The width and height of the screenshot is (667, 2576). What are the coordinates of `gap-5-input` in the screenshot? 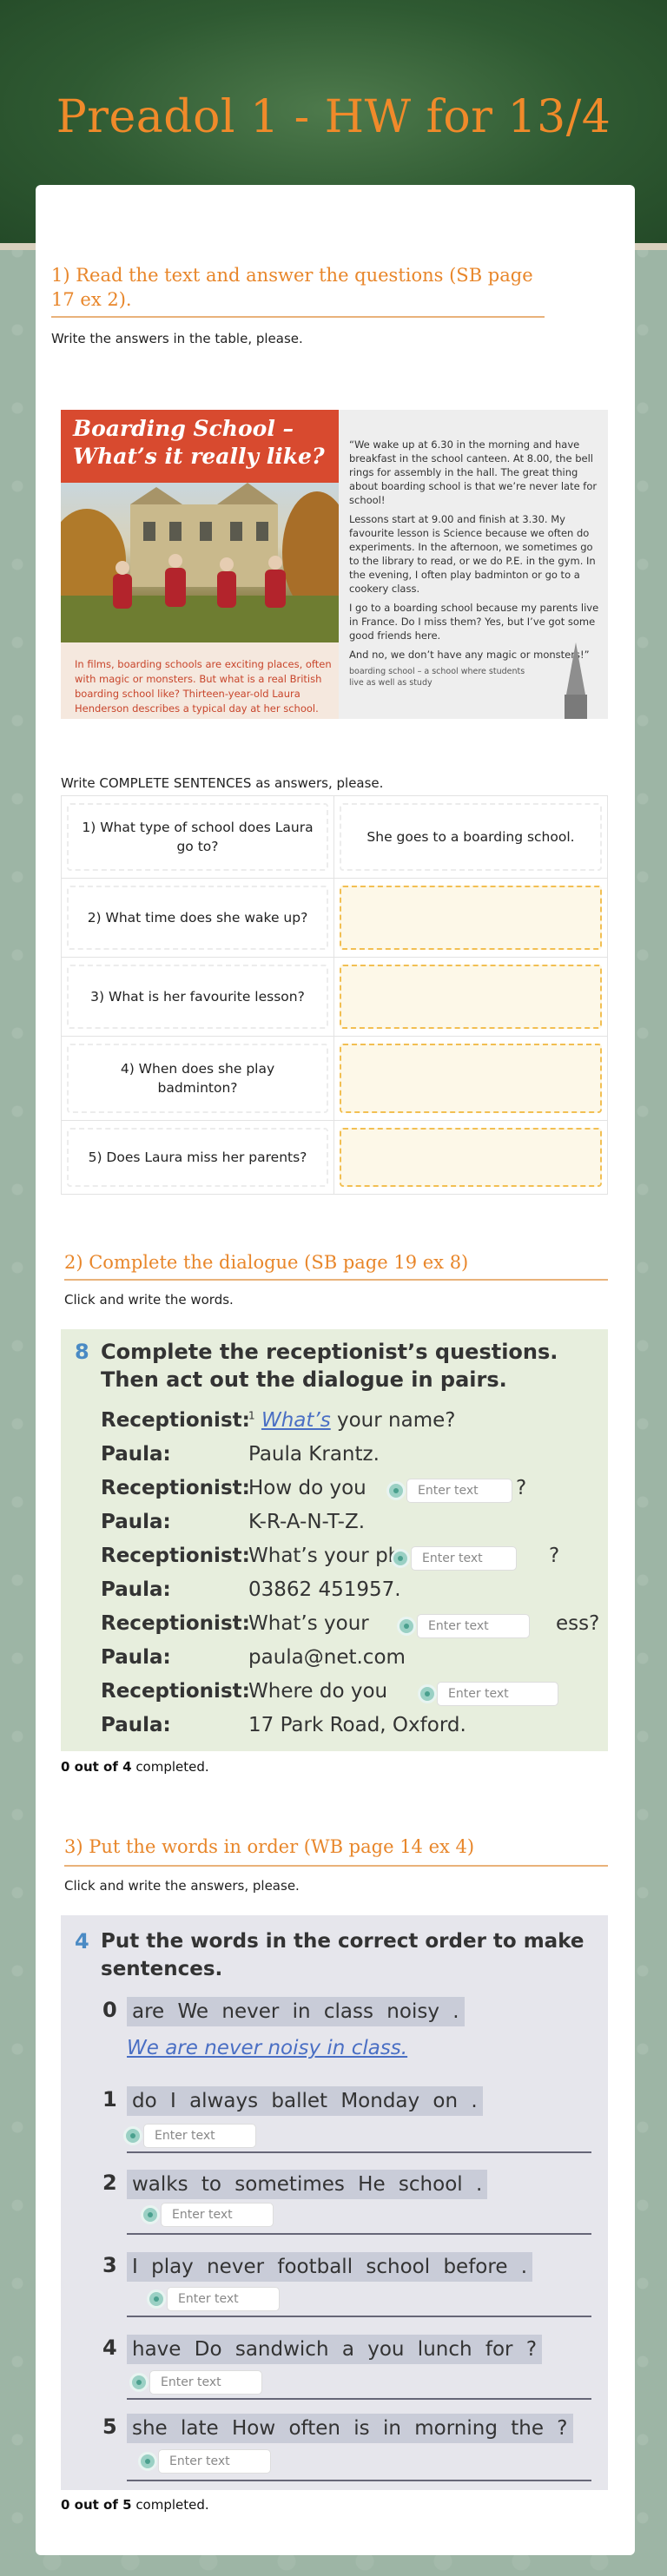 It's located at (497, 1694).